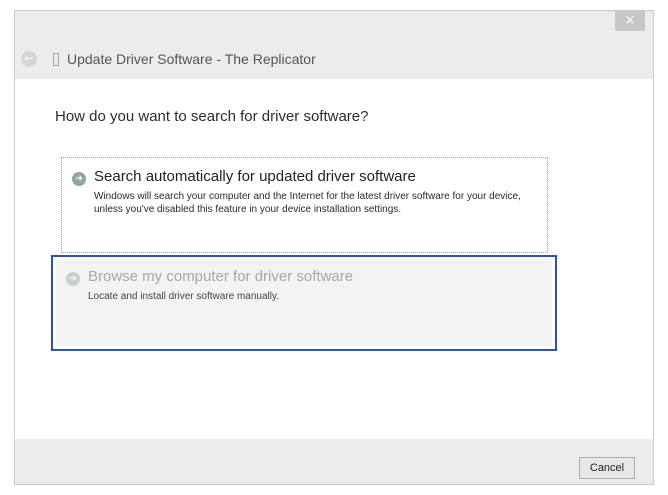  Describe the element at coordinates (221, 276) in the screenshot. I see `option-title: Browse my computer for driver software` at that location.